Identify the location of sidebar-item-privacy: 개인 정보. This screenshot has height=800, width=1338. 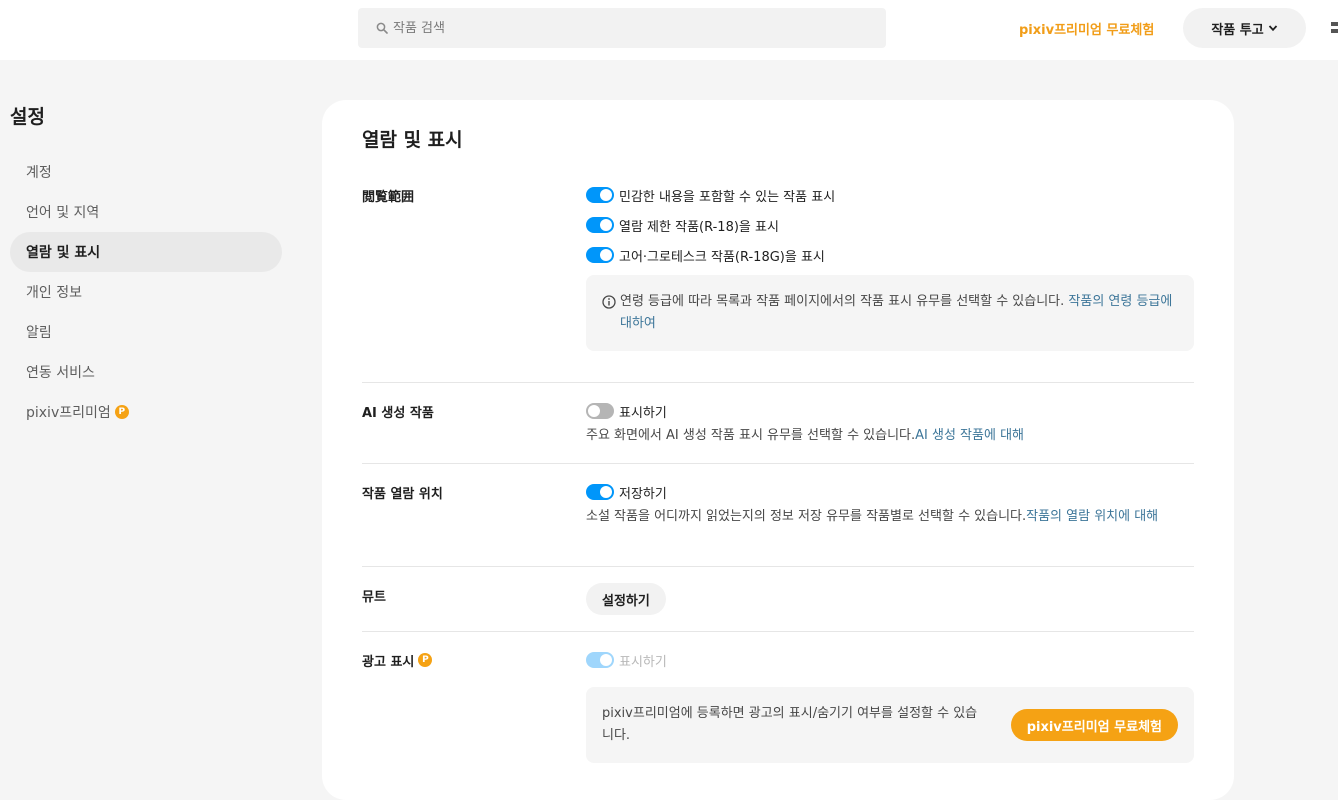
(146, 292).